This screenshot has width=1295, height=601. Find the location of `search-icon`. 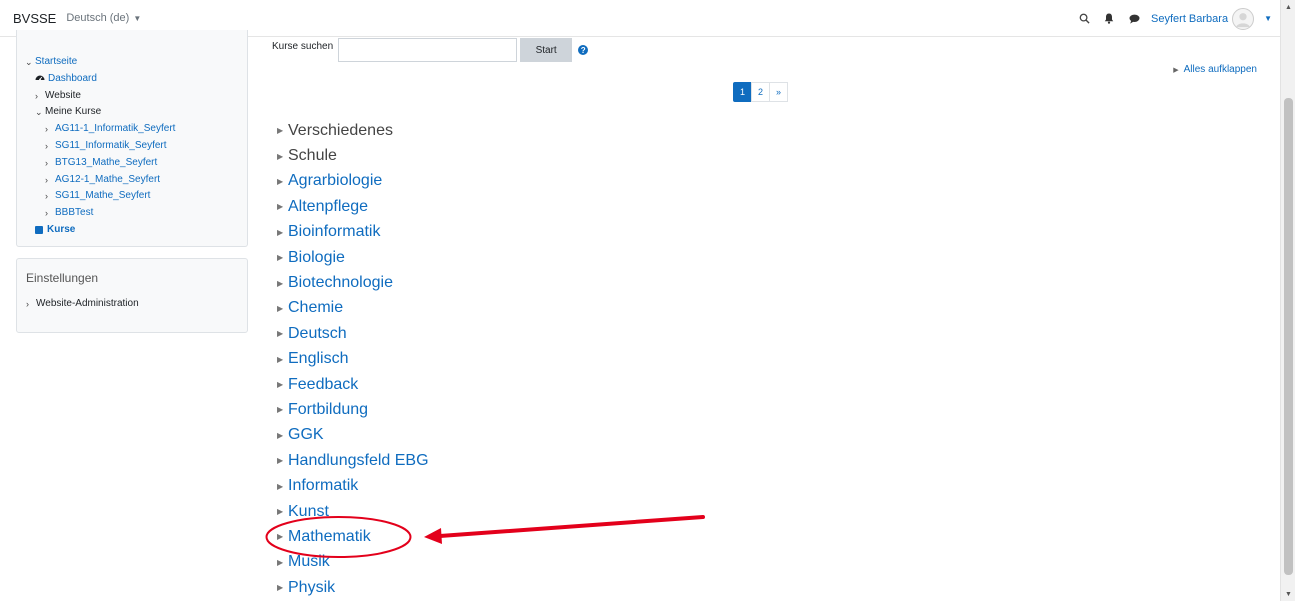

search-icon is located at coordinates (1084, 19).